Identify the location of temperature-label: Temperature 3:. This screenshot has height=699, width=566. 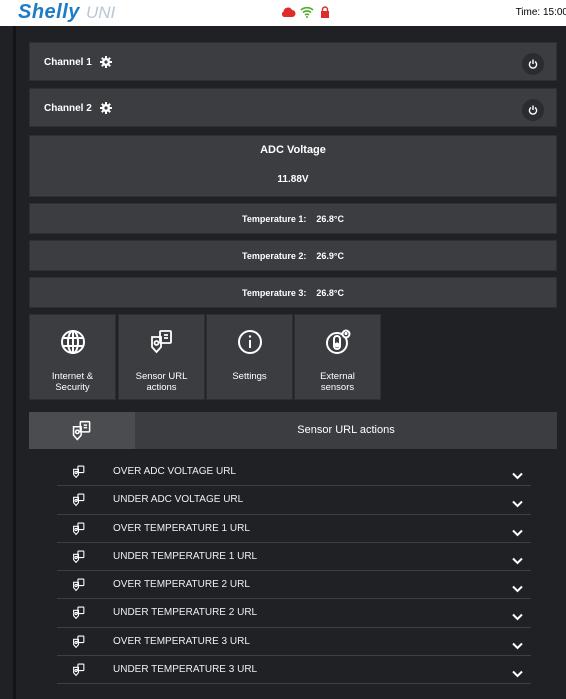
(274, 292).